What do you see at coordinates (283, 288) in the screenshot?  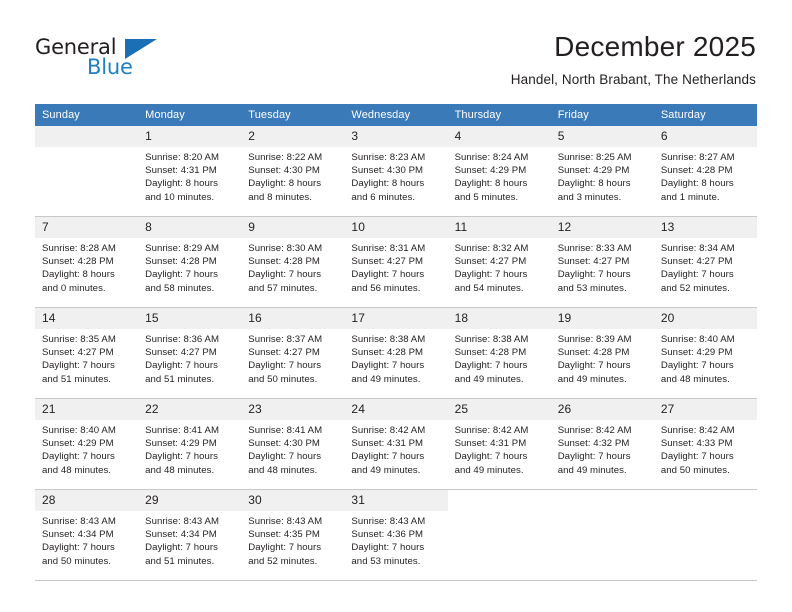 I see `daylight-text-line2: and 57 minutes.` at bounding box center [283, 288].